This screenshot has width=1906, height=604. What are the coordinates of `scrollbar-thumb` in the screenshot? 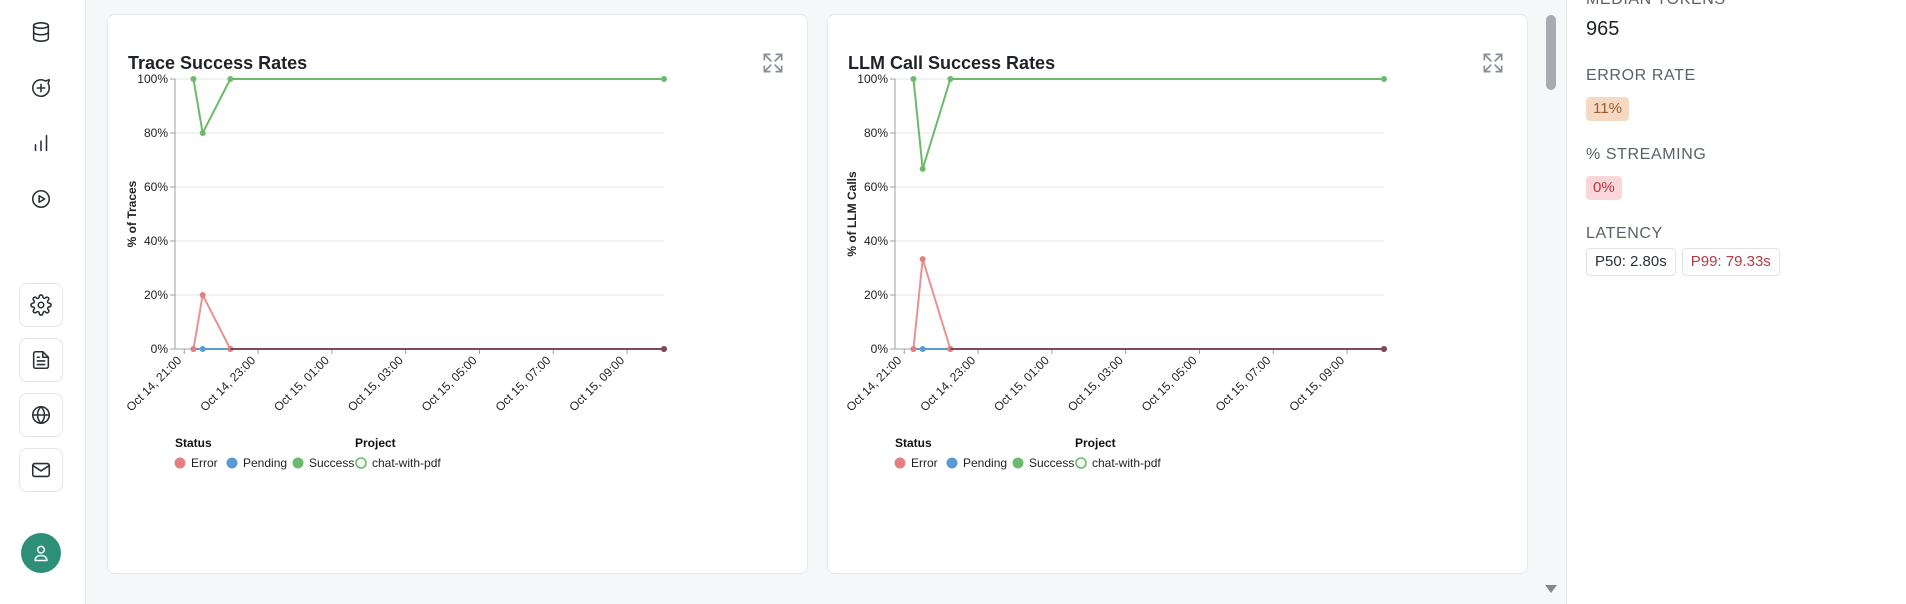 It's located at (1551, 52).